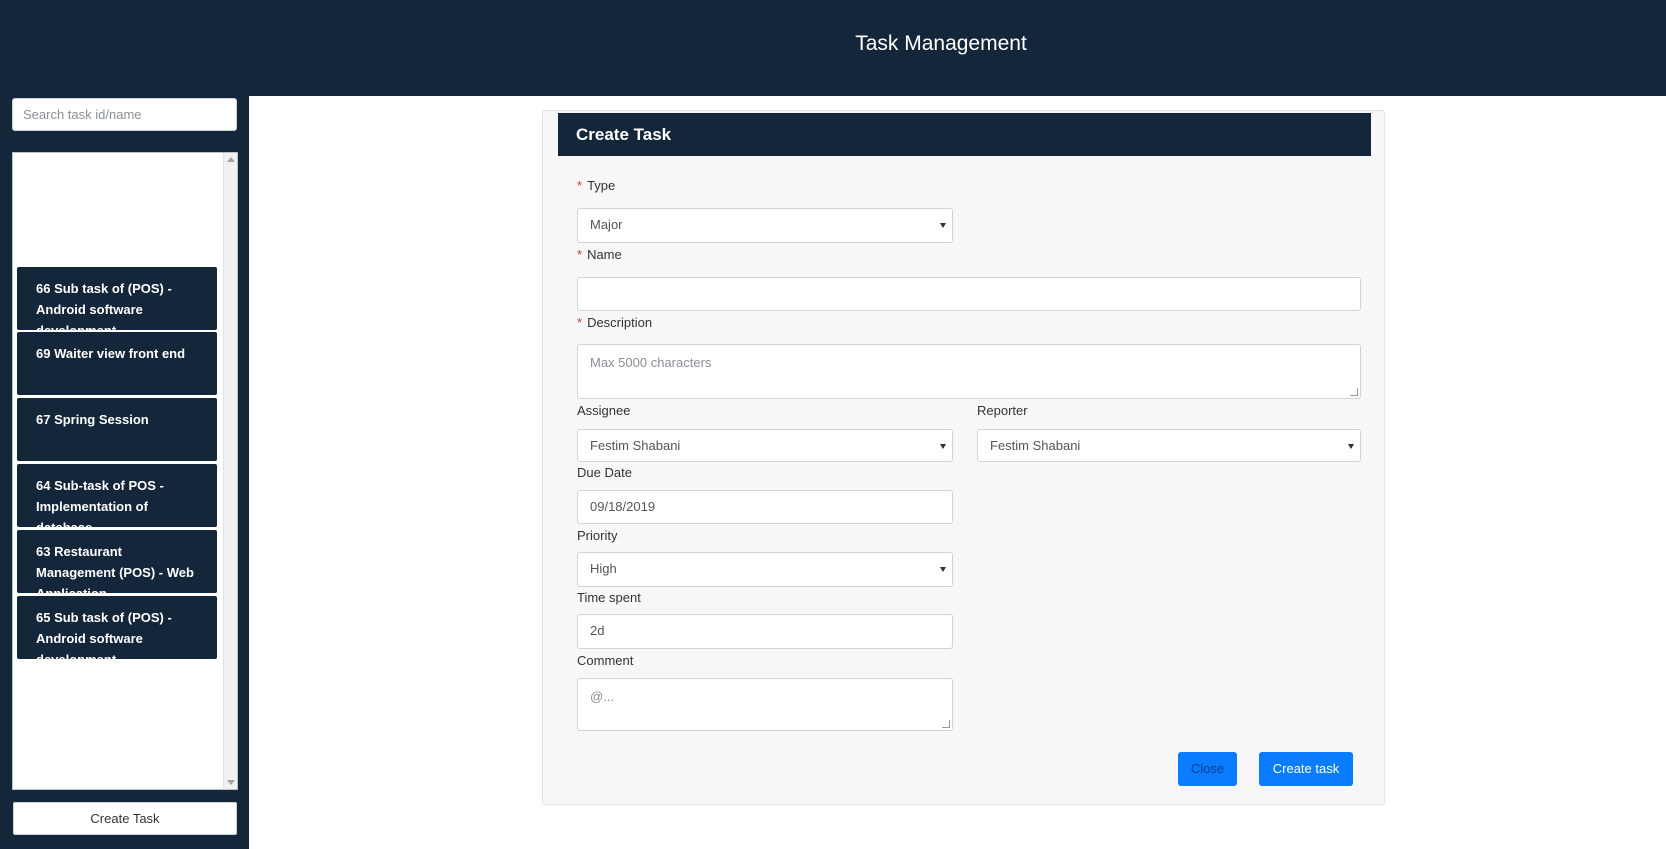 This screenshot has height=849, width=1666. What do you see at coordinates (117, 363) in the screenshot?
I see `task-item: 69 Waiter view front end` at bounding box center [117, 363].